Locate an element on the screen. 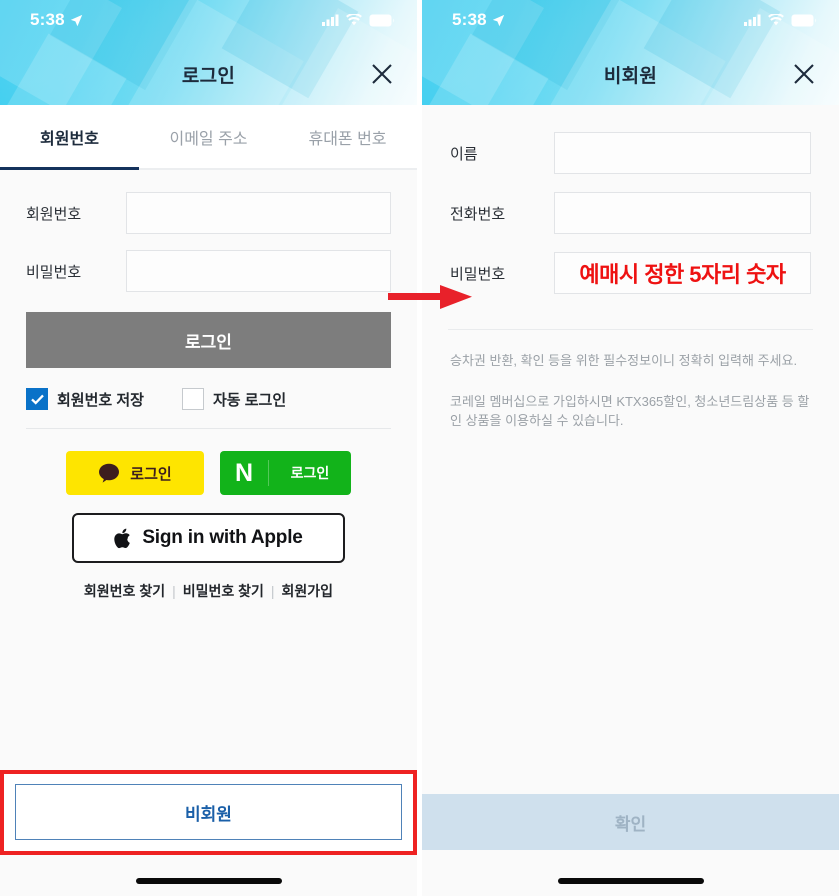 The height and width of the screenshot is (896, 839). confirm-button-label: 확인 is located at coordinates (630, 824).